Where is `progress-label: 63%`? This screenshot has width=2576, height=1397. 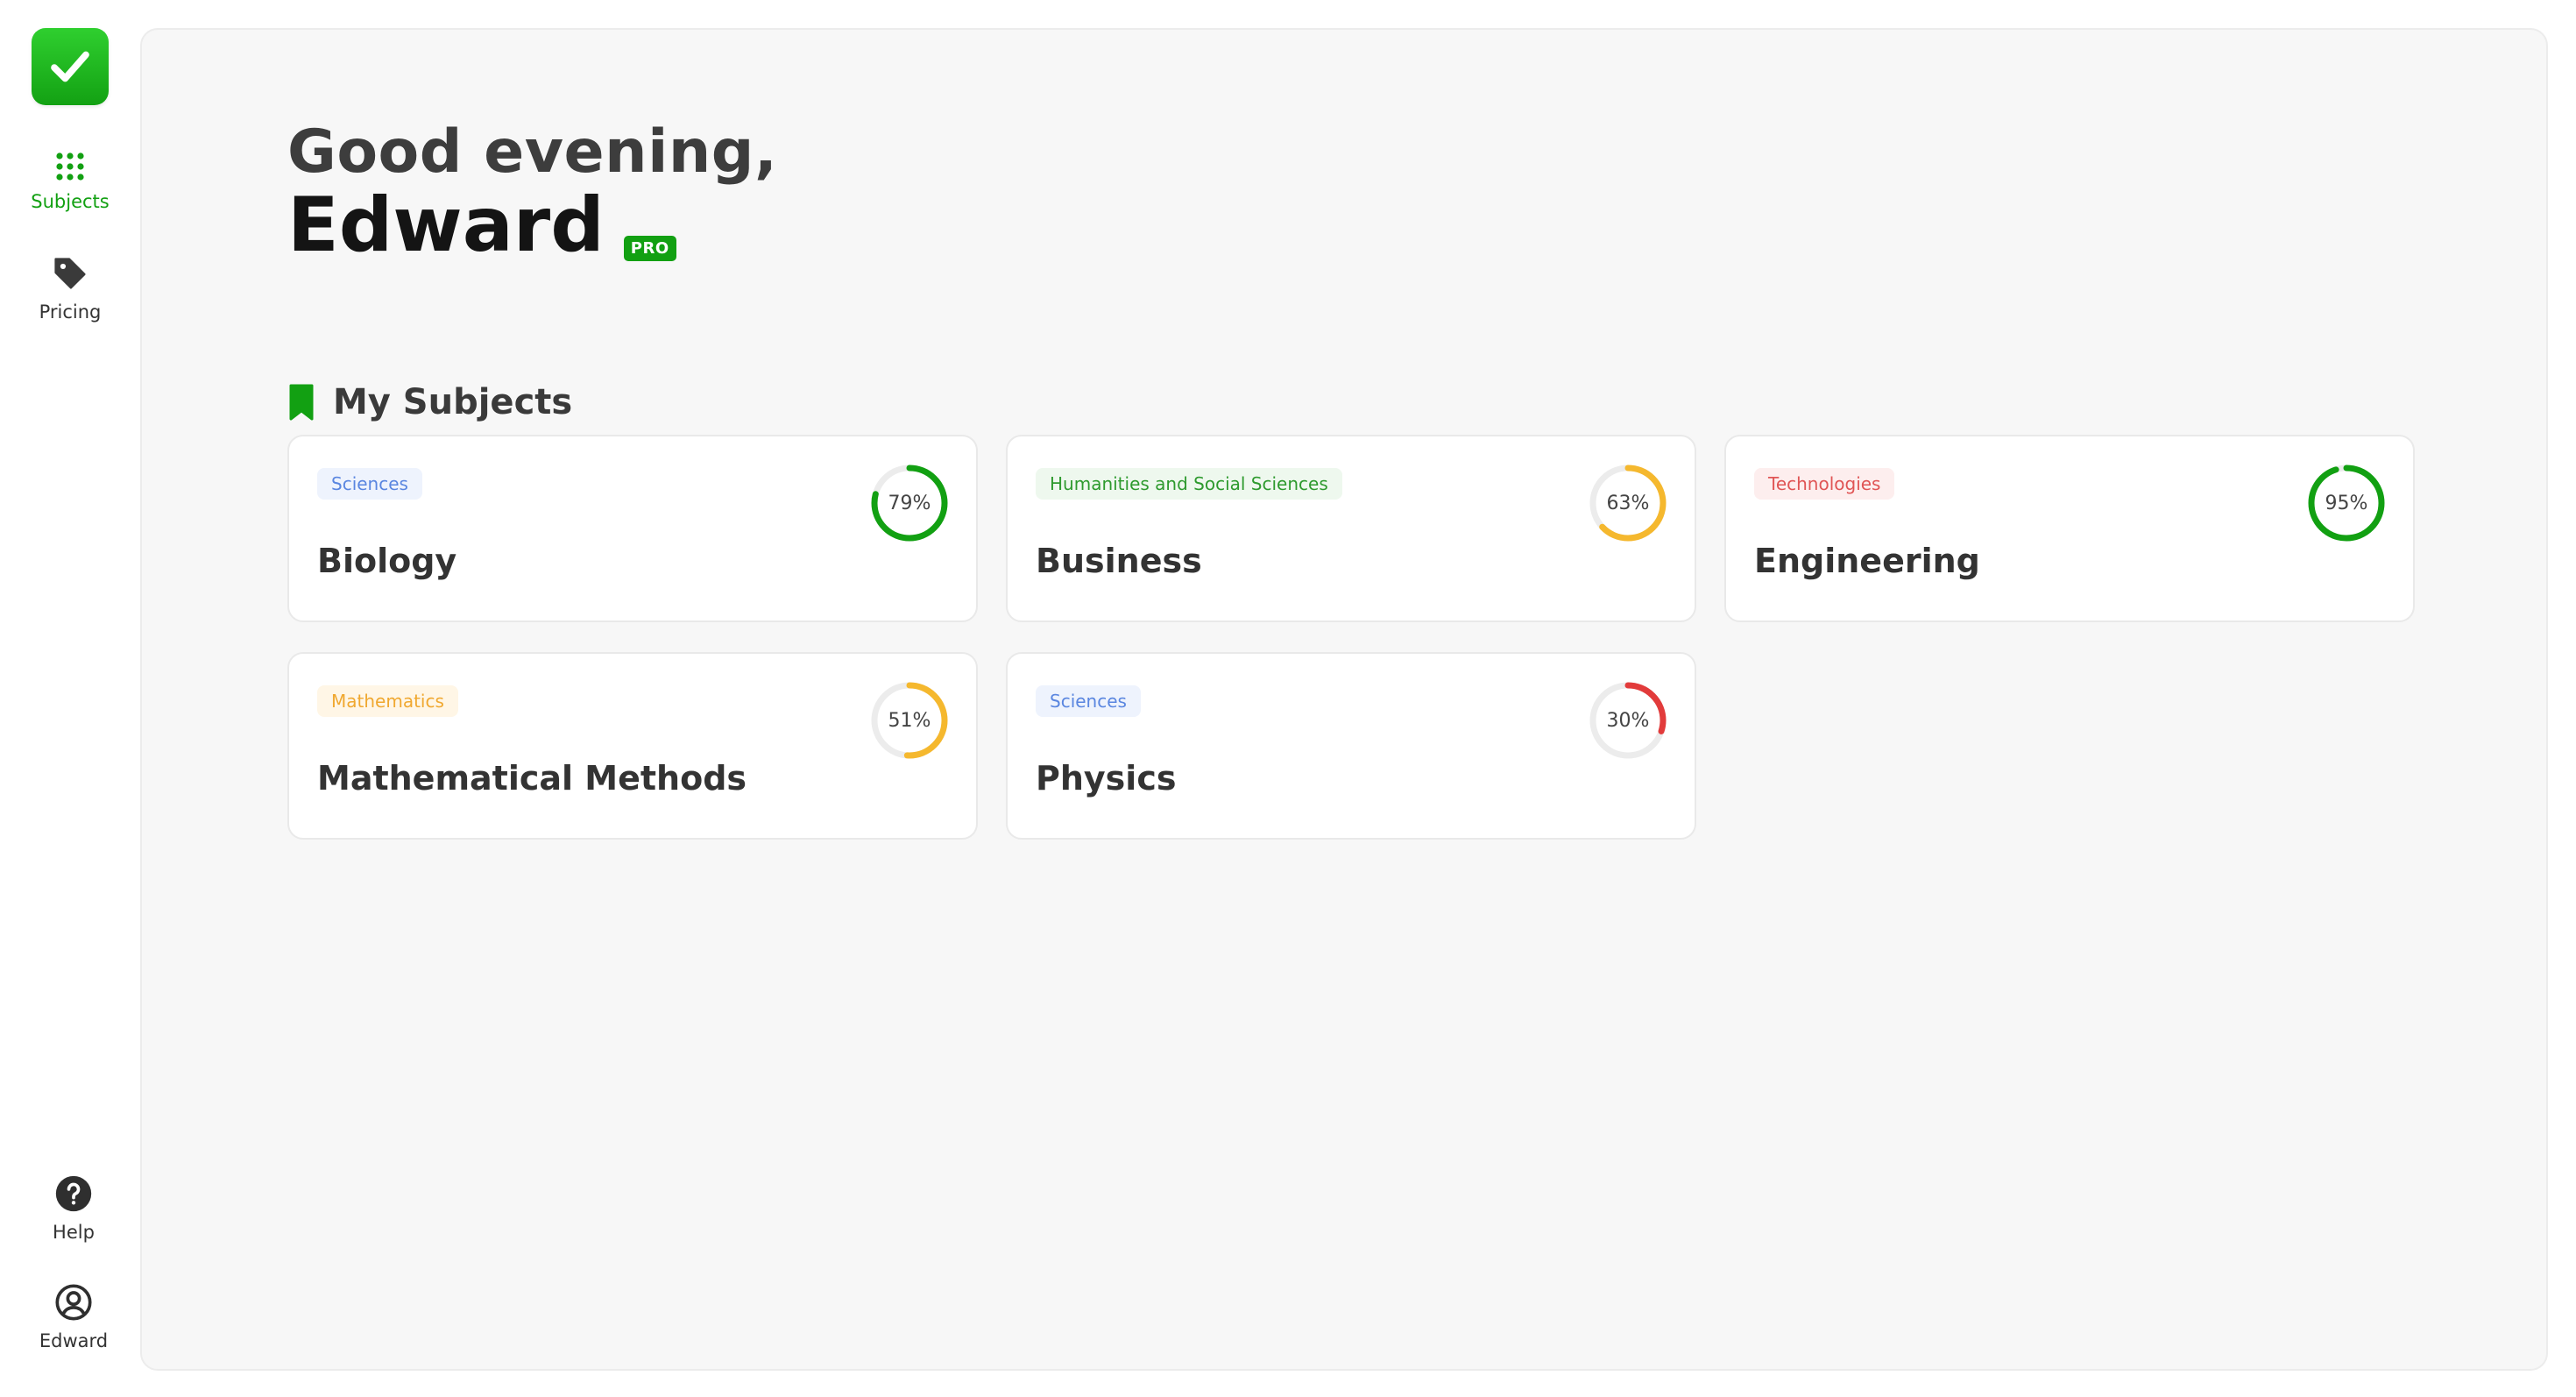
progress-label: 63% is located at coordinates (1628, 503).